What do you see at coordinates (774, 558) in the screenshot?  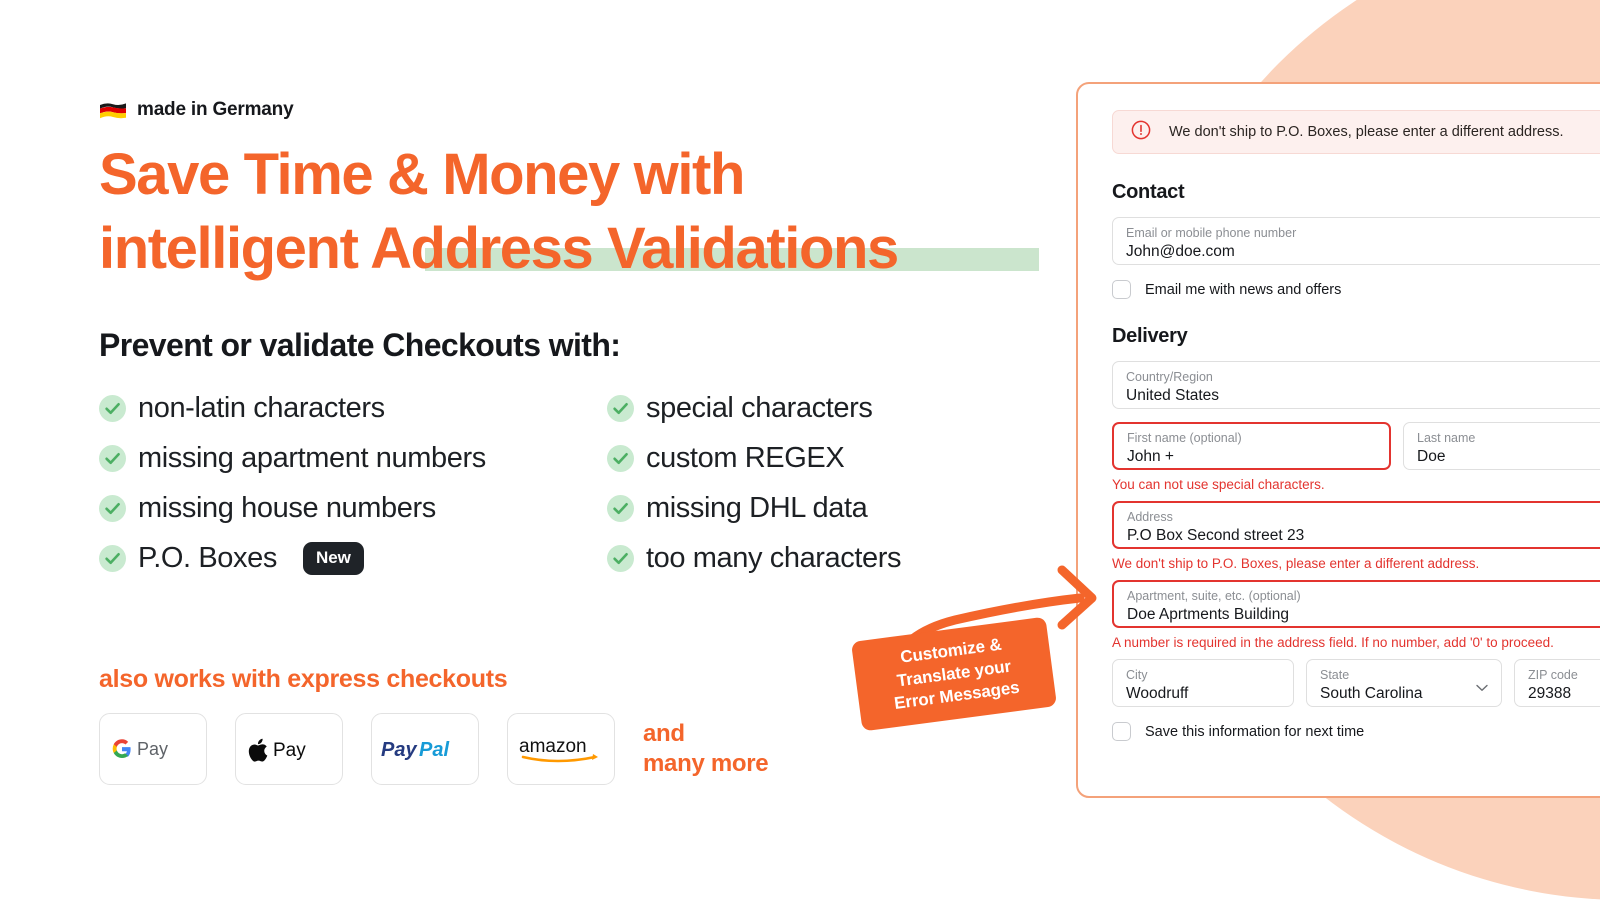 I see `feature-label: too many characters` at bounding box center [774, 558].